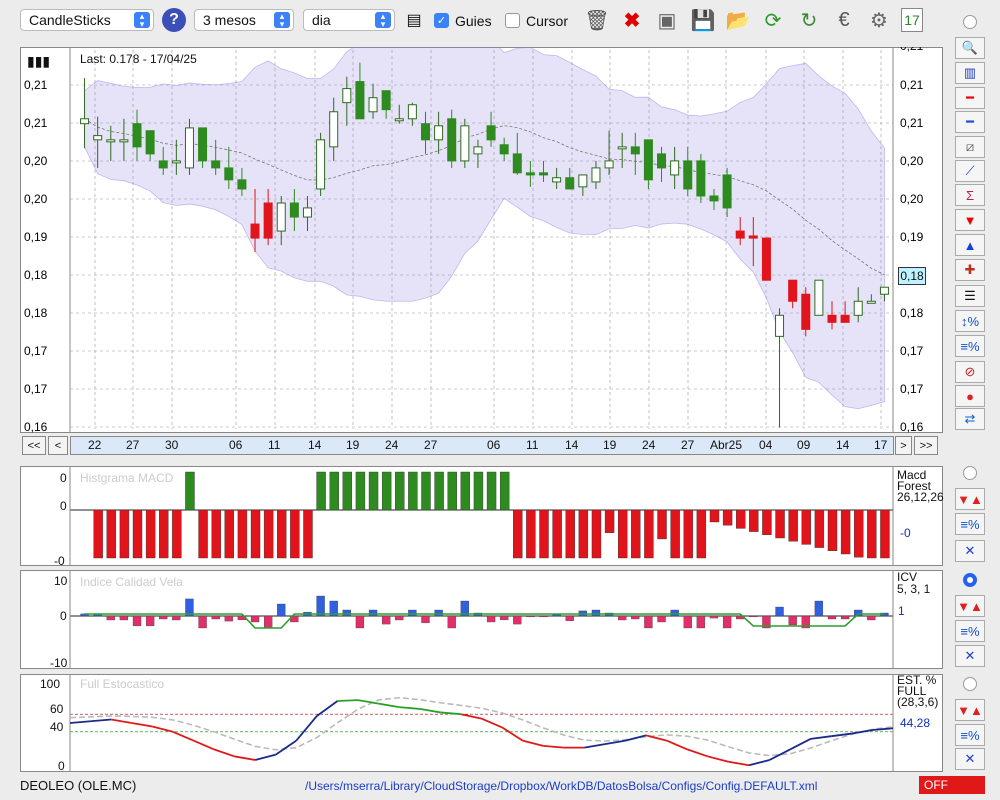  Describe the element at coordinates (912, 199) in the screenshot. I see `y-tick-label-right: 0,20` at that location.